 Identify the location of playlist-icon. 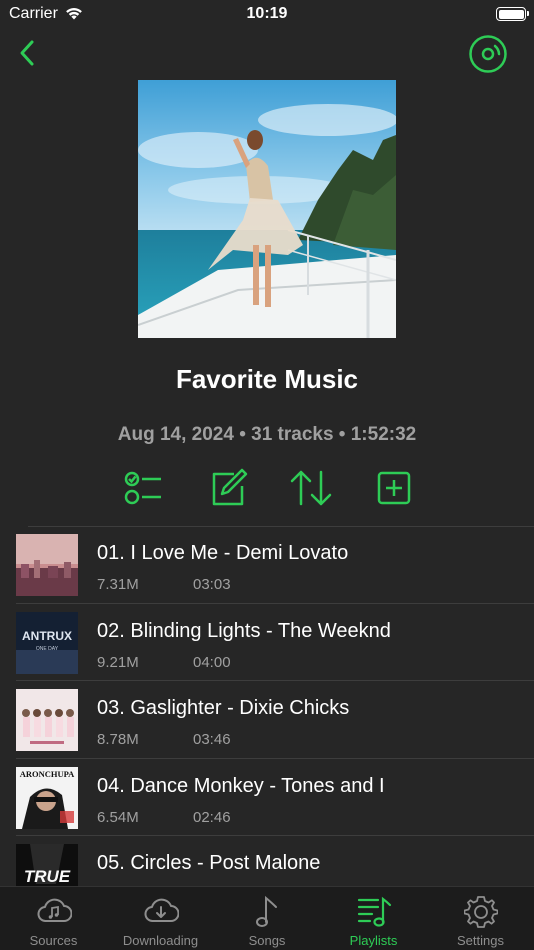
(374, 911).